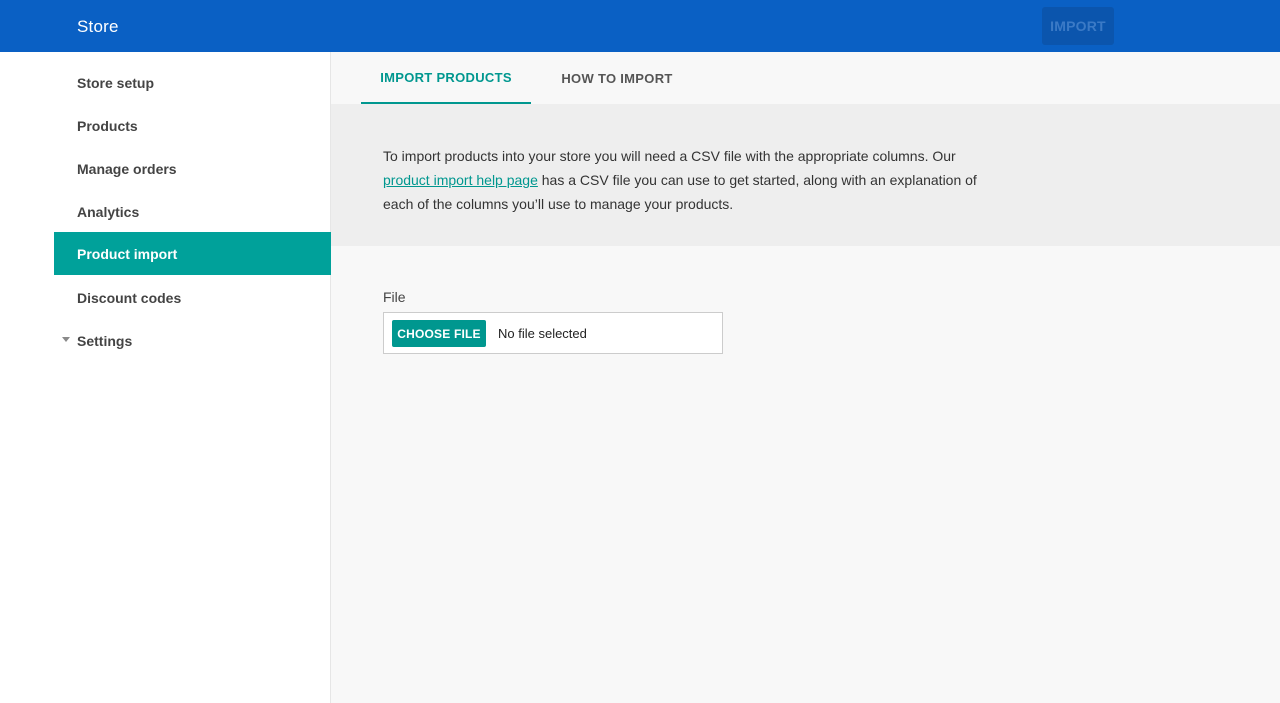 This screenshot has width=1280, height=703. What do you see at coordinates (542, 333) in the screenshot?
I see `file-status: No file selected` at bounding box center [542, 333].